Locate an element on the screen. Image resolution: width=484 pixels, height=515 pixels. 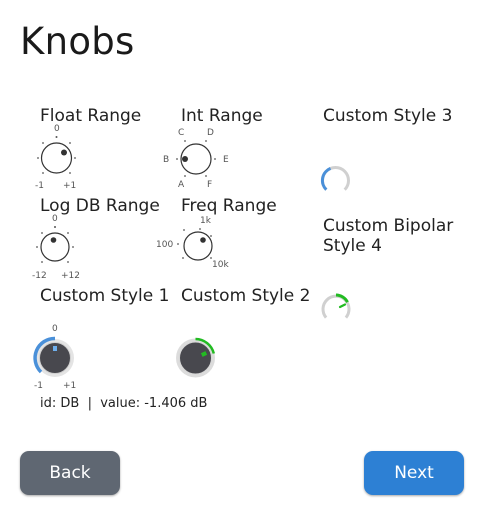
page-title: Knobs is located at coordinates (77, 41).